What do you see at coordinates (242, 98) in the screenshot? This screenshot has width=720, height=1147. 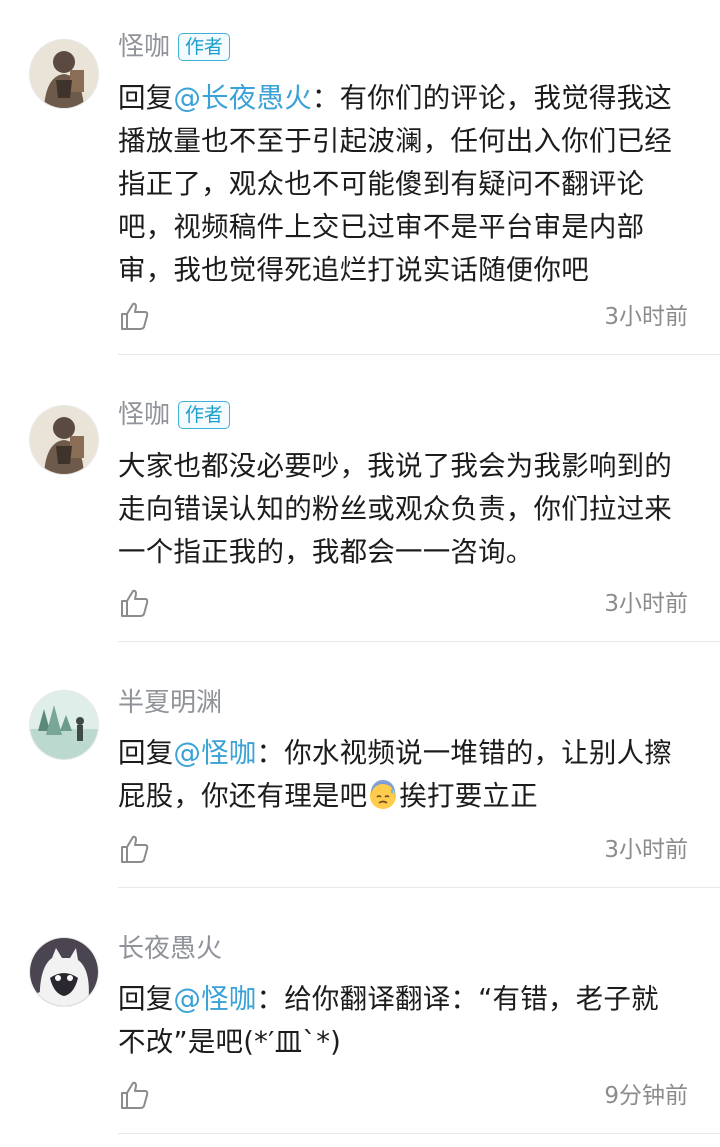 I see `mention-link: @长夜愚火` at bounding box center [242, 98].